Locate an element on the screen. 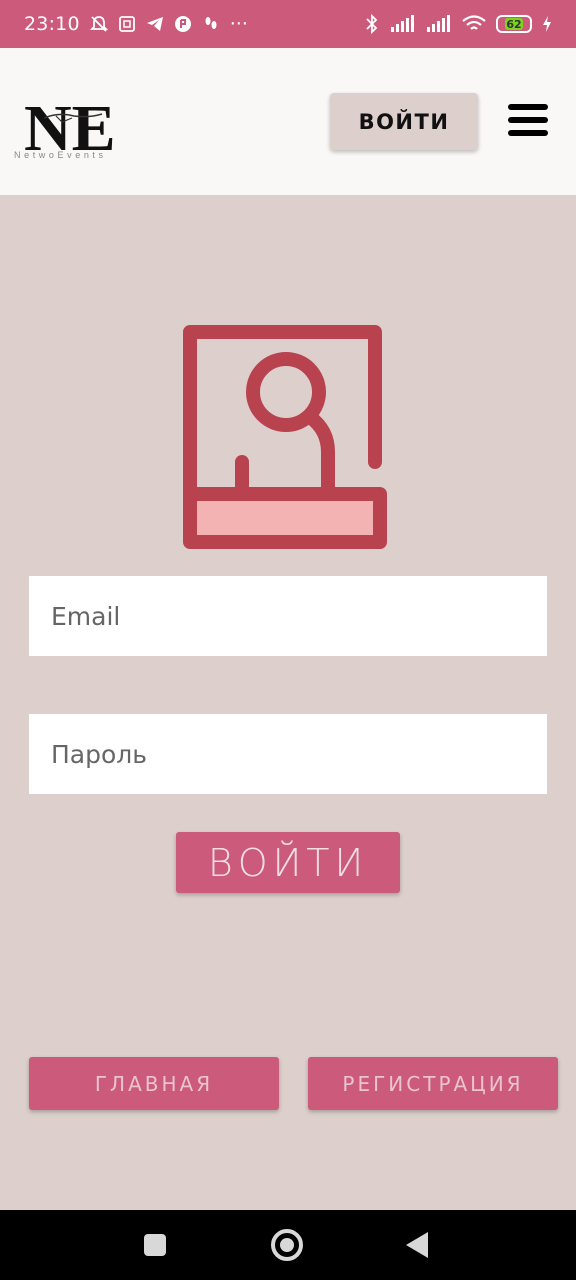  back-arrow-icon is located at coordinates (417, 1245).